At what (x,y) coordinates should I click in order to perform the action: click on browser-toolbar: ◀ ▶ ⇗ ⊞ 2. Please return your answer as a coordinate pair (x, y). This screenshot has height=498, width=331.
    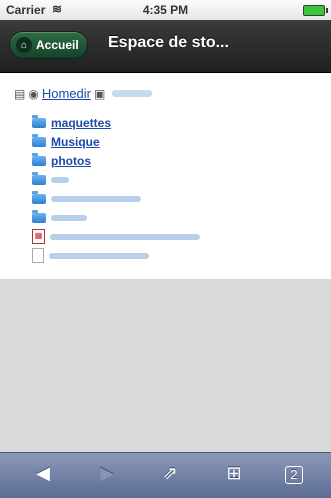
    Looking at the image, I should click on (165, 475).